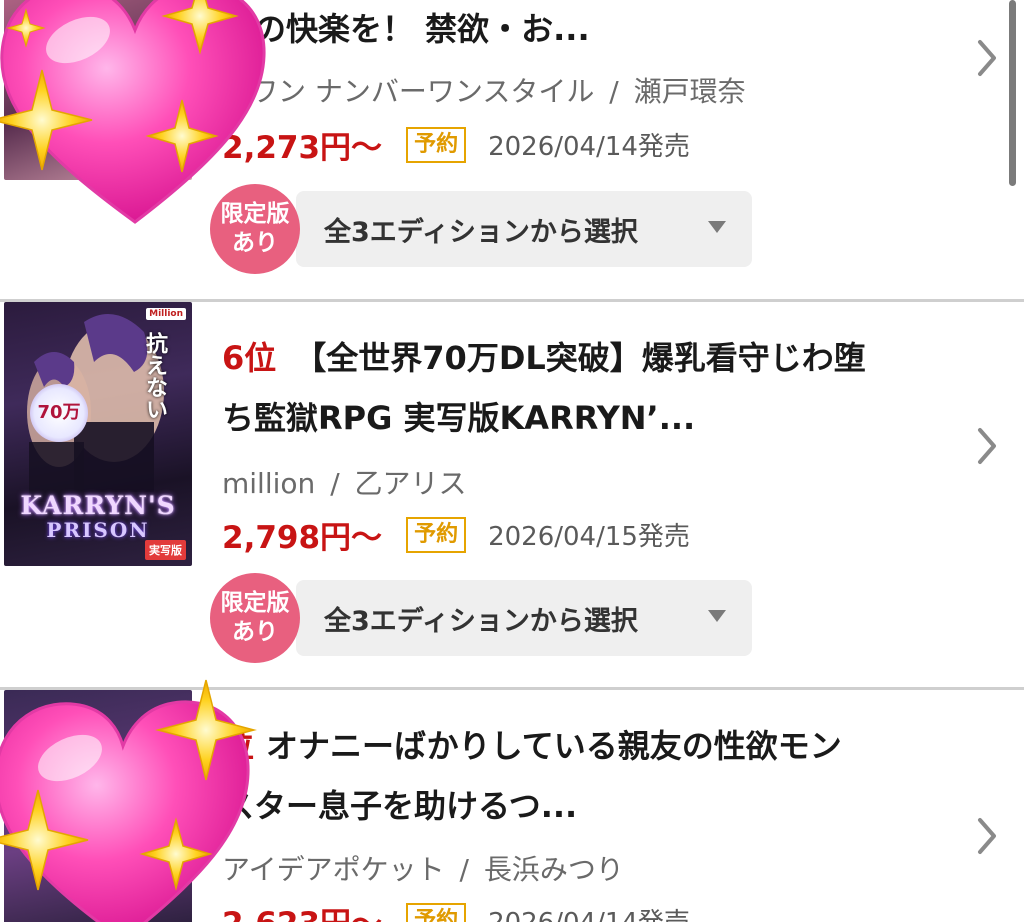 The height and width of the screenshot is (922, 1024). Describe the element at coordinates (165, 550) in the screenshot. I see `cover-tag: 実写版` at that location.